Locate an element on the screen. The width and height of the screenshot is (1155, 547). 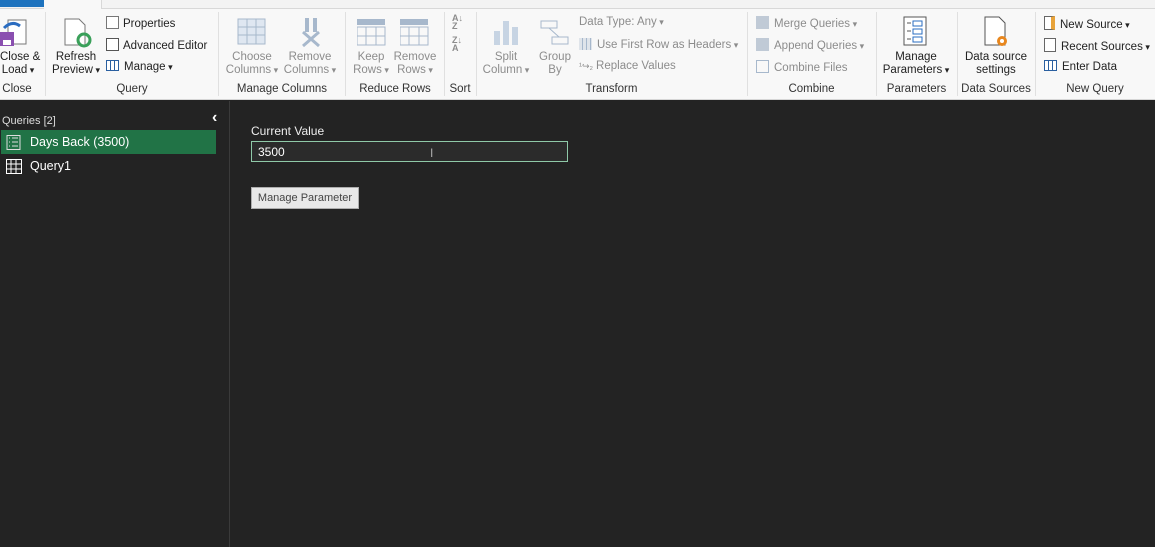
group-by-icon is located at coordinates (554, 32).